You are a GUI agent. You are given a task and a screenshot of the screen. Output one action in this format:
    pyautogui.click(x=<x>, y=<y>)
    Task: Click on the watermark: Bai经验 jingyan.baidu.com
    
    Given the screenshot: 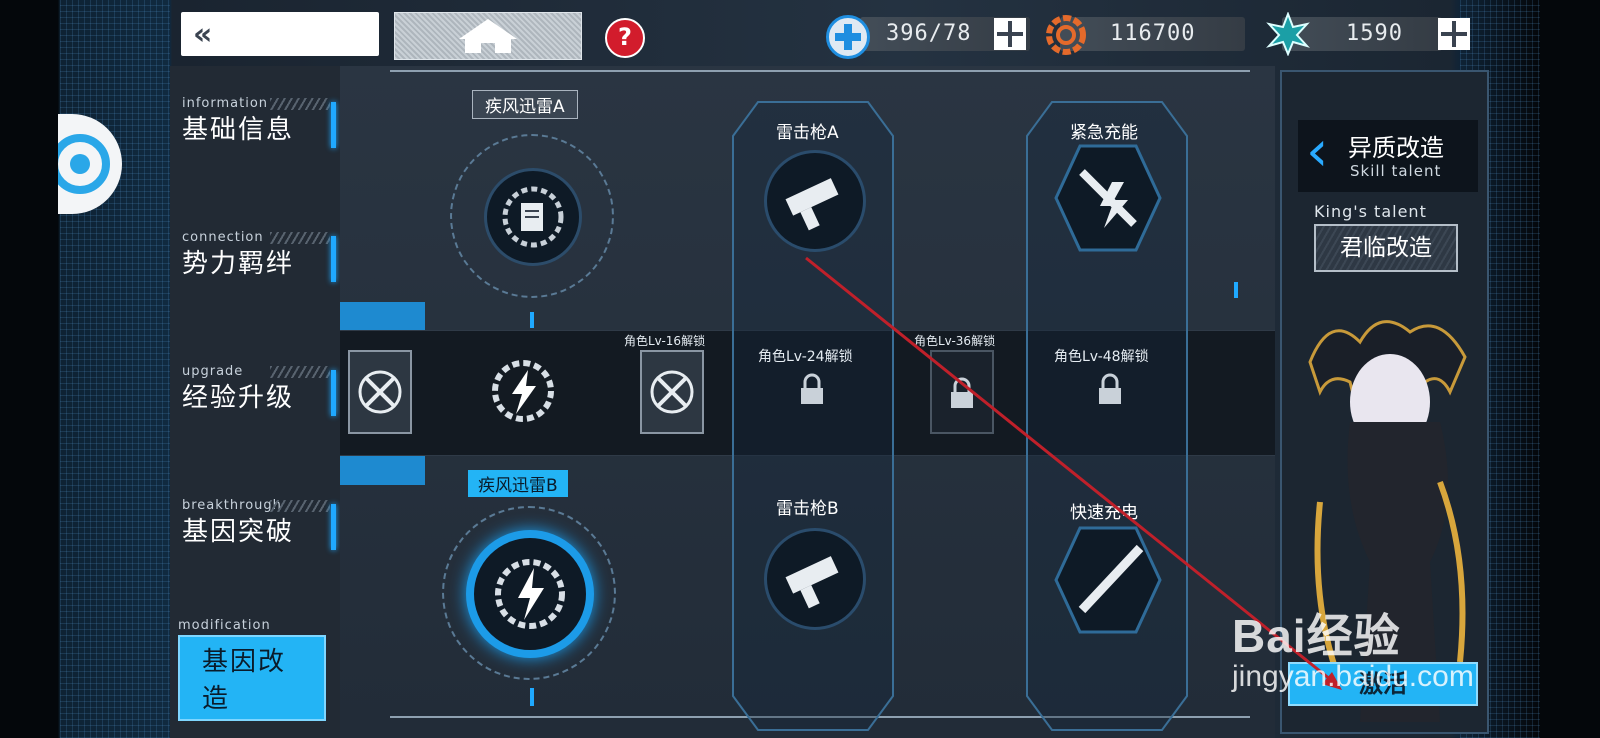 What is the action you would take?
    pyautogui.click(x=1353, y=647)
    